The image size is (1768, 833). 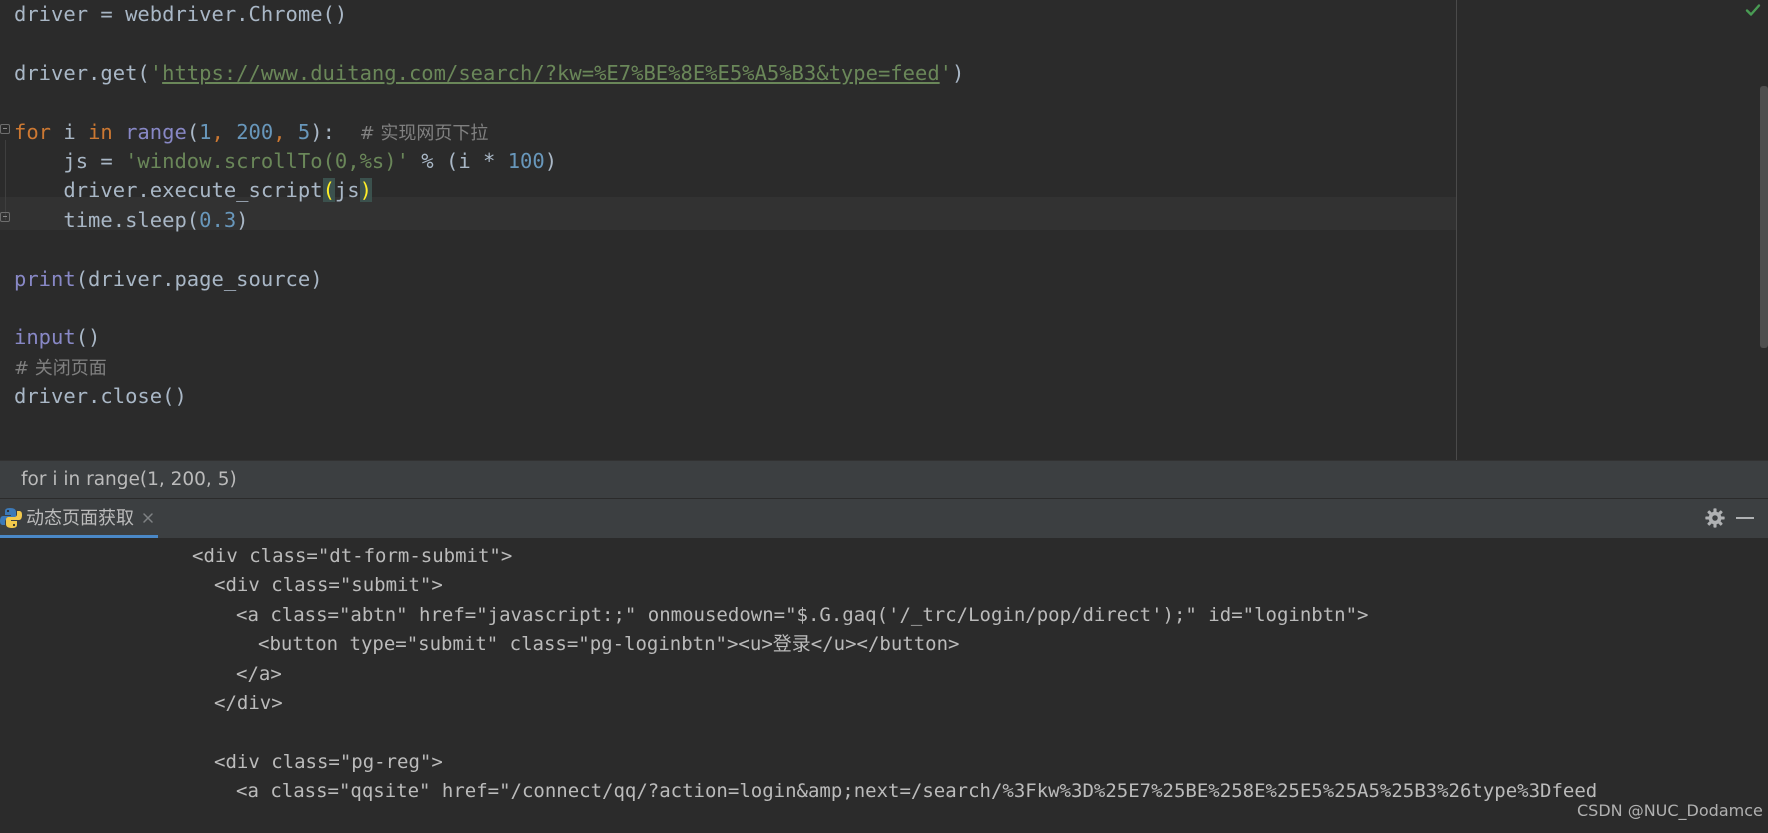 What do you see at coordinates (33, 131) in the screenshot?
I see `code-token: for` at bounding box center [33, 131].